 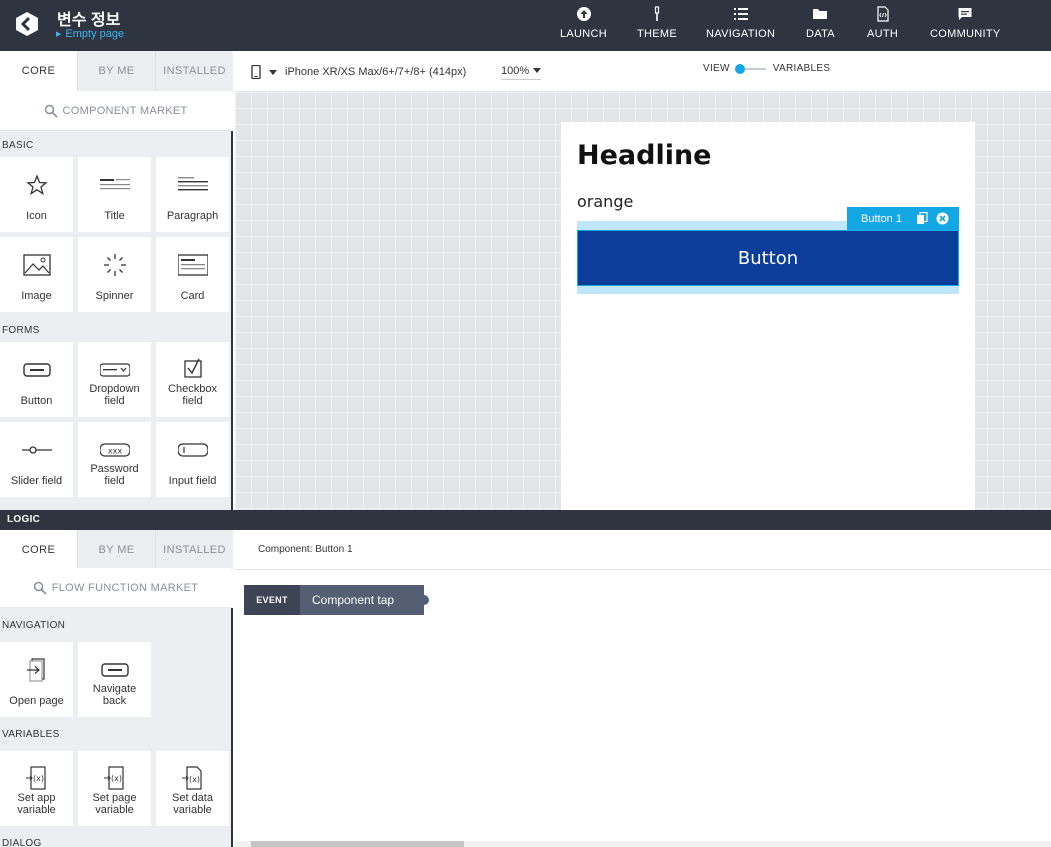 I want to click on component-card: Card, so click(x=192, y=274).